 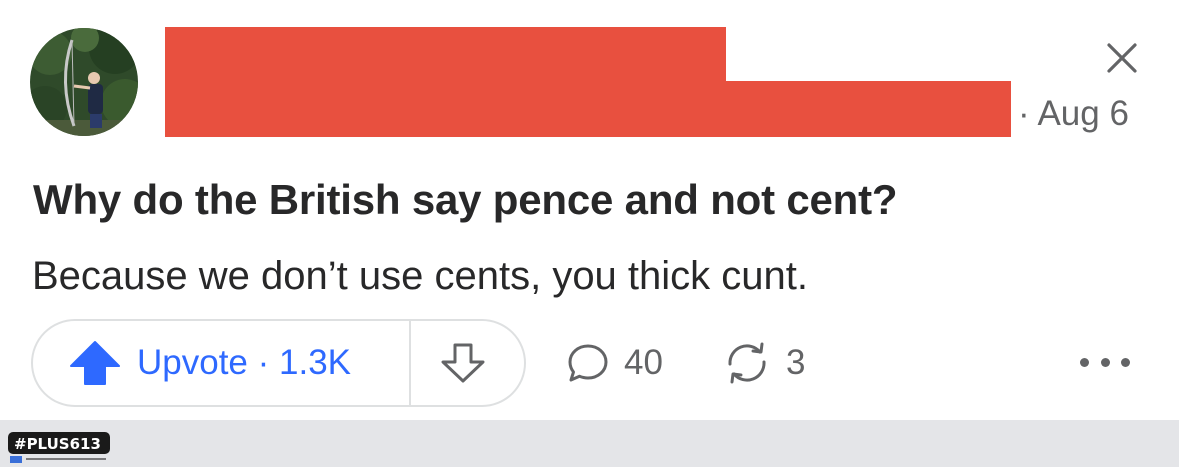 I want to click on comment-icon, so click(x=588, y=363).